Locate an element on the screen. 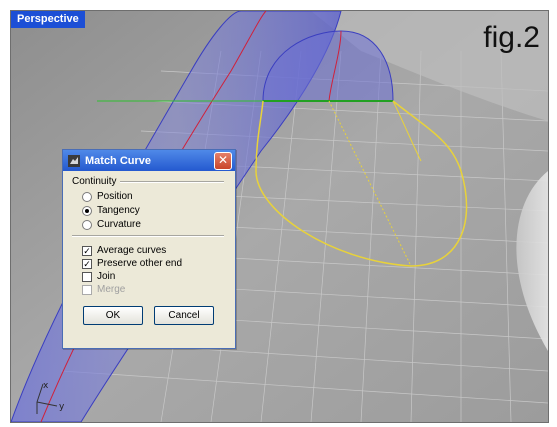 Image resolution: width=557 pixels, height=427 pixels. continuity-rule is located at coordinates (172, 181).